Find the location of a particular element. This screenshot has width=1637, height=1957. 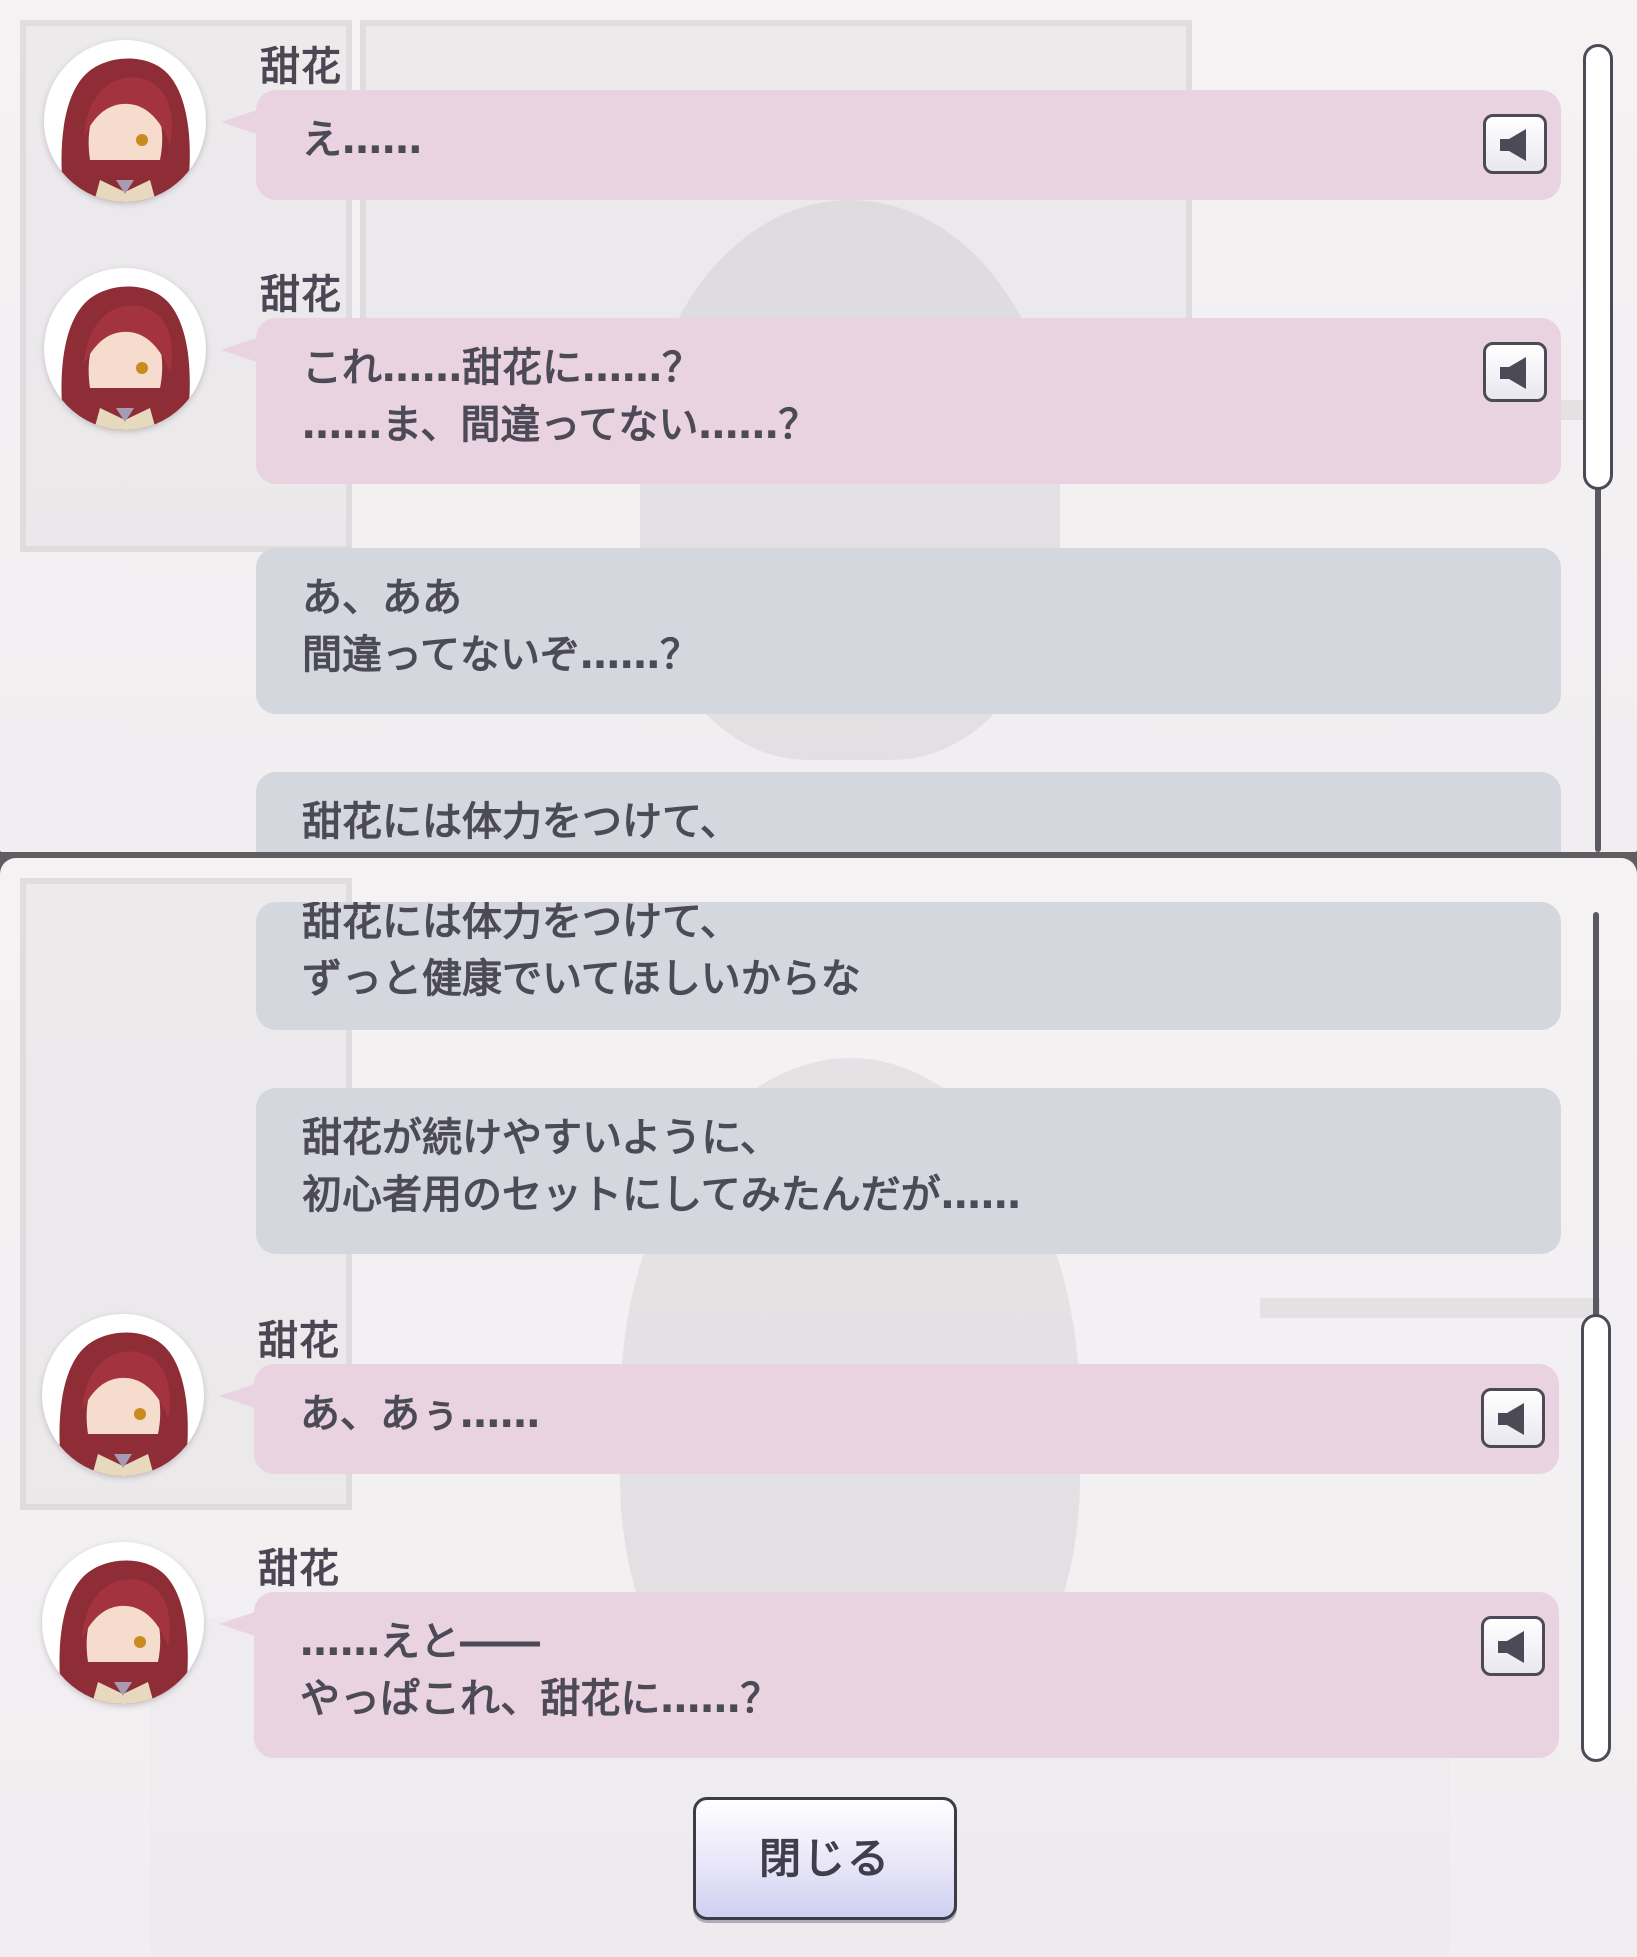

dialogue-line: ずっと健康でいてほしいからな is located at coordinates (581, 979).